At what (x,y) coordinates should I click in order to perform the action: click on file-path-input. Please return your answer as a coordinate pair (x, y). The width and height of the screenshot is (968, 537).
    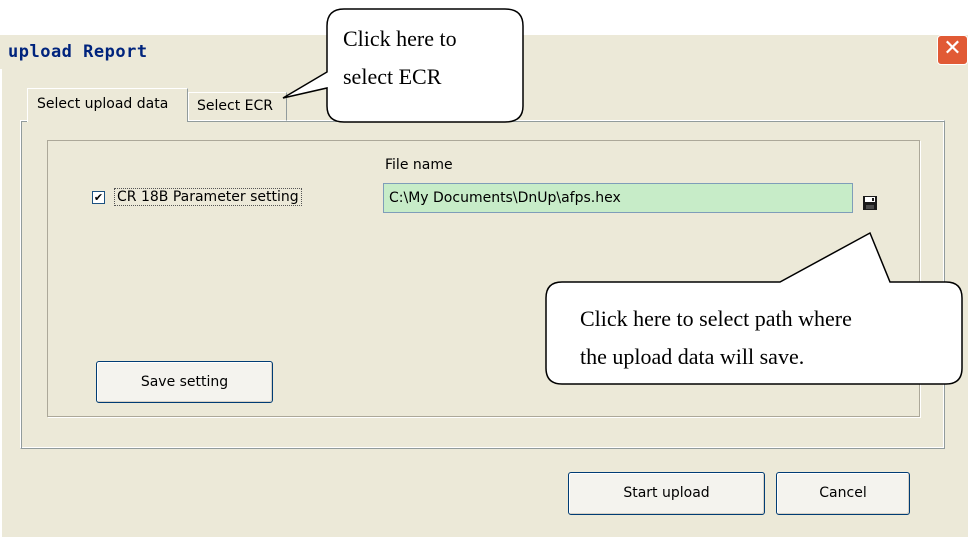
    Looking at the image, I should click on (618, 198).